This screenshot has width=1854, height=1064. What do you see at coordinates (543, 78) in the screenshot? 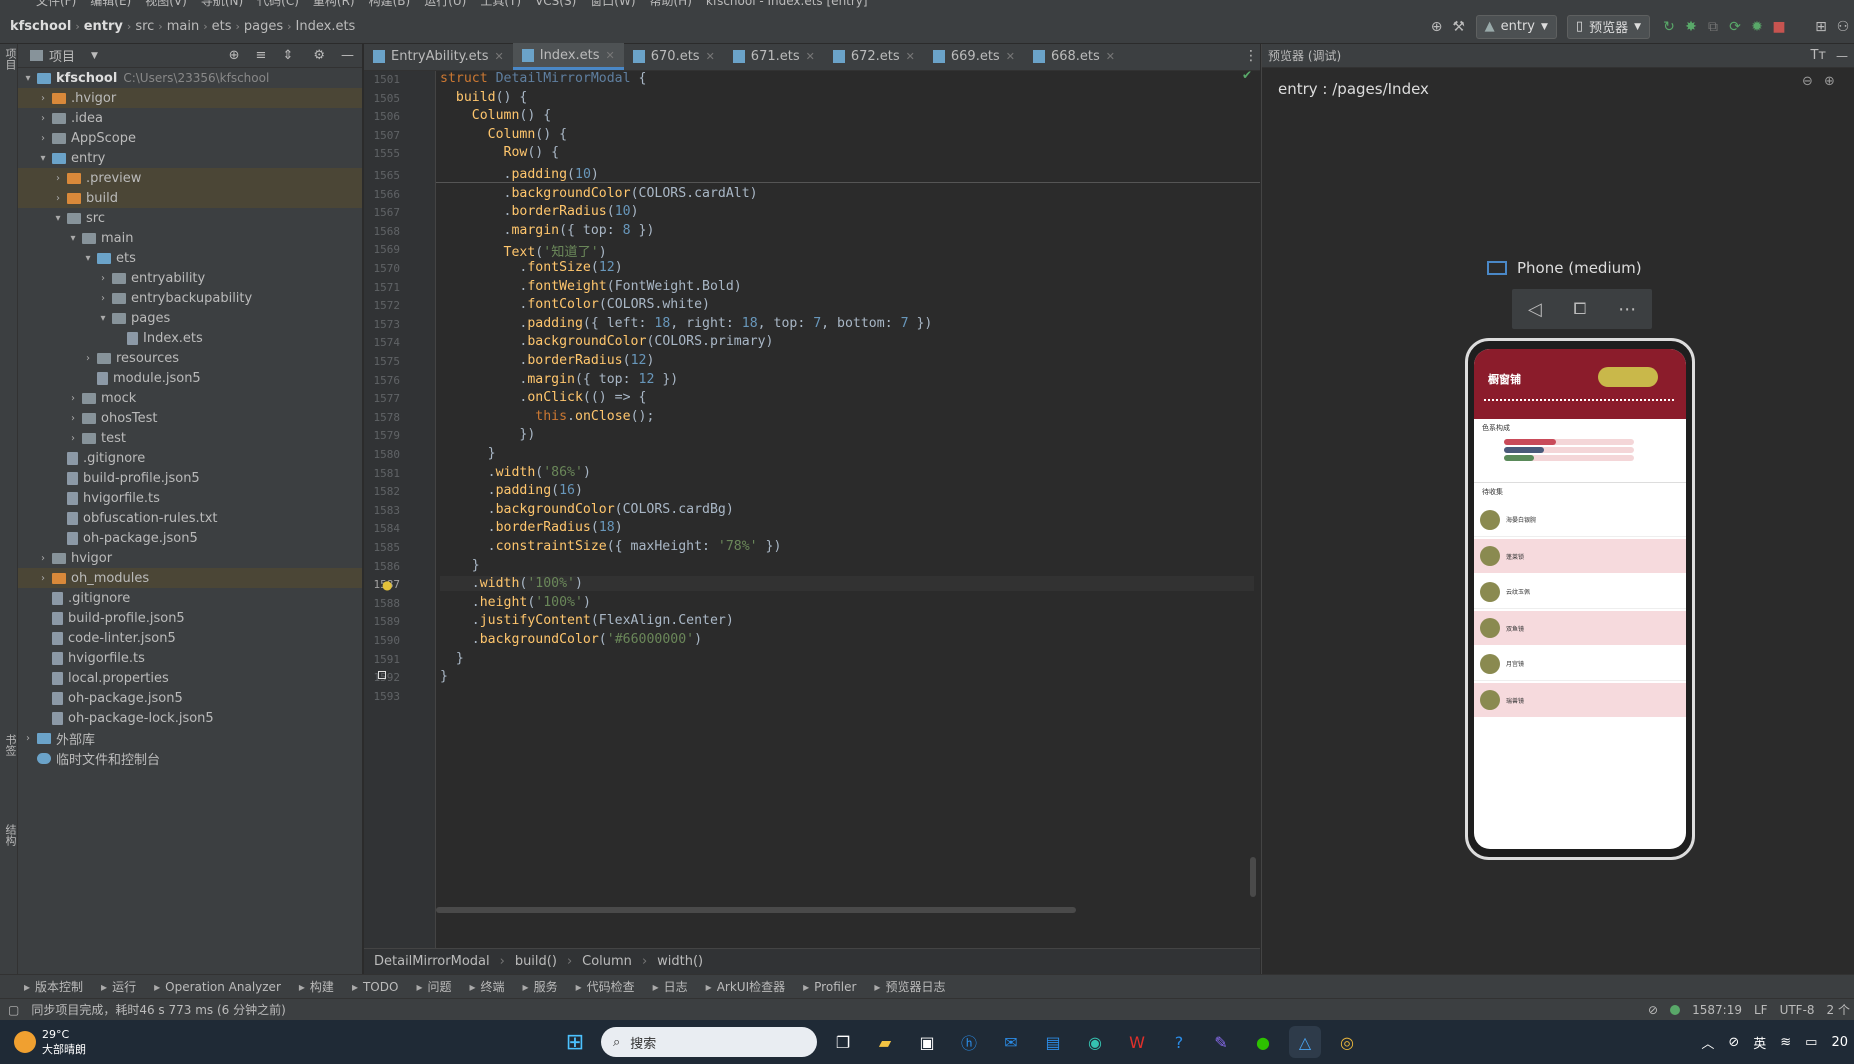
I see `code-line: struct DetailMirrorModal {` at bounding box center [543, 78].